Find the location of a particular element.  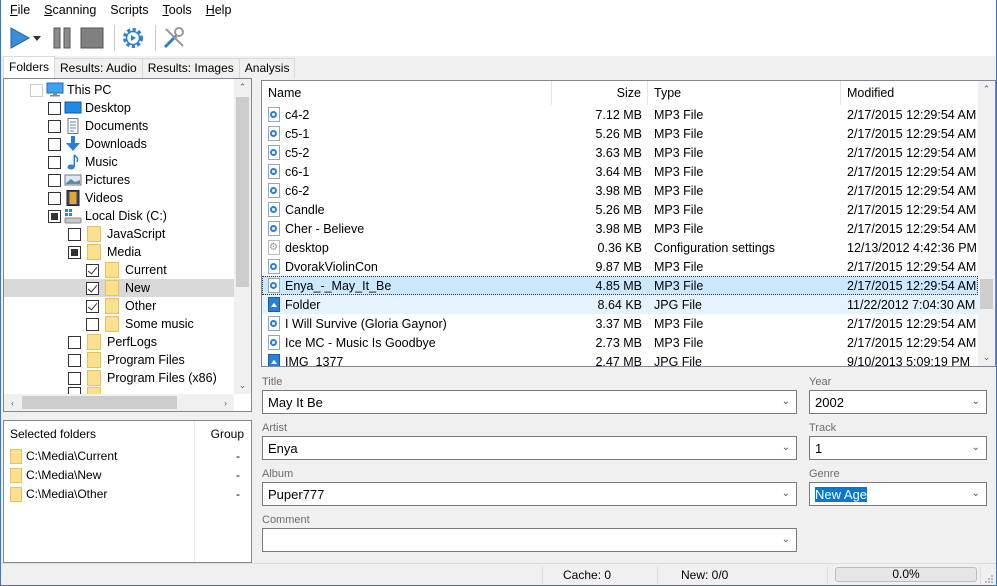

start-scan-button is located at coordinates (20, 38).